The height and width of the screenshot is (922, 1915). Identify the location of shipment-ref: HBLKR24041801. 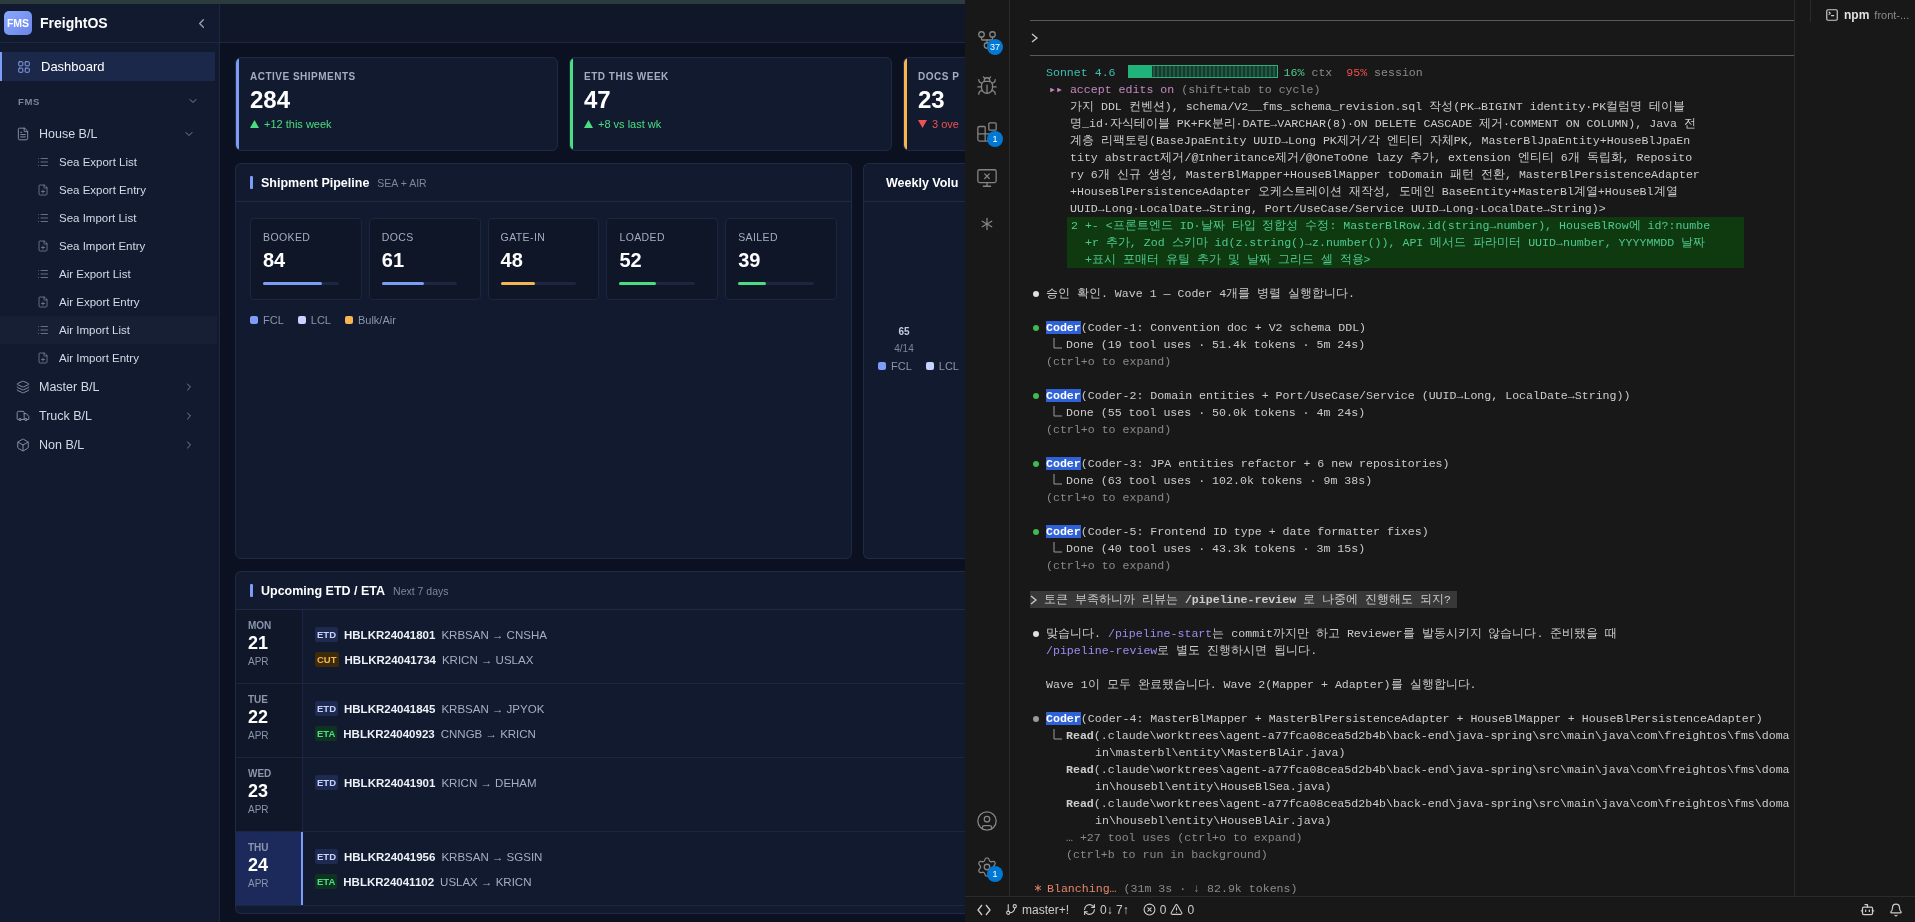
(390, 634).